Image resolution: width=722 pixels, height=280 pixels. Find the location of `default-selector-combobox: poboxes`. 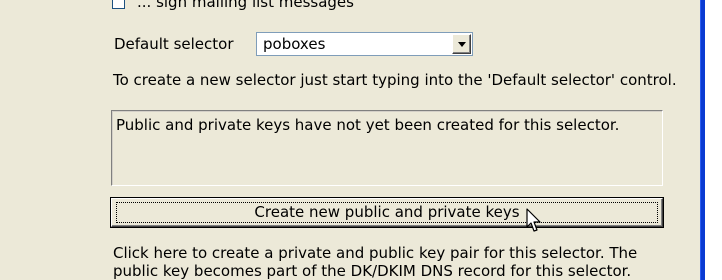

default-selector-combobox: poboxes is located at coordinates (364, 44).